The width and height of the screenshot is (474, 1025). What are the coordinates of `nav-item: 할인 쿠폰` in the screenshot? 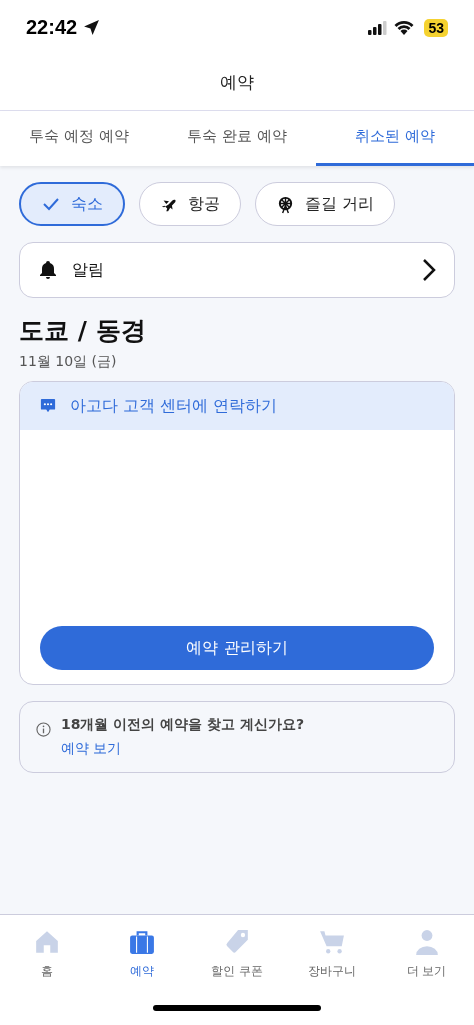 It's located at (237, 954).